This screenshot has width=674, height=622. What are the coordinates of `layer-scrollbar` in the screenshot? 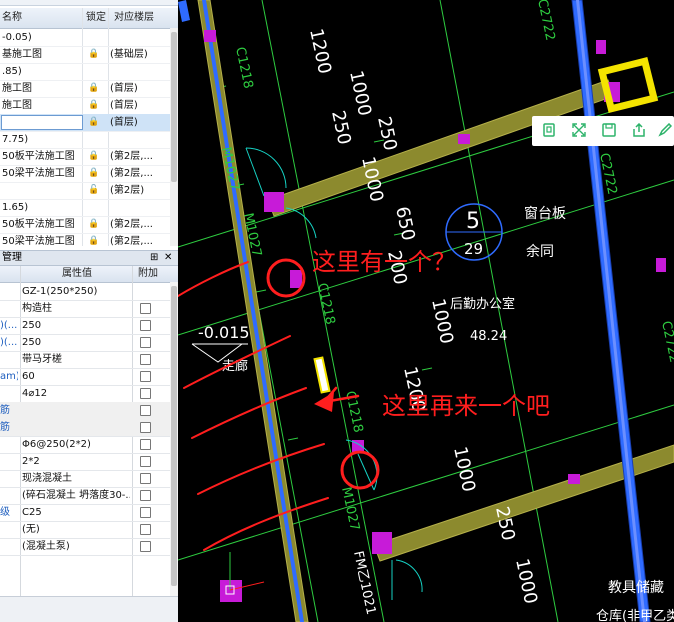 It's located at (174, 137).